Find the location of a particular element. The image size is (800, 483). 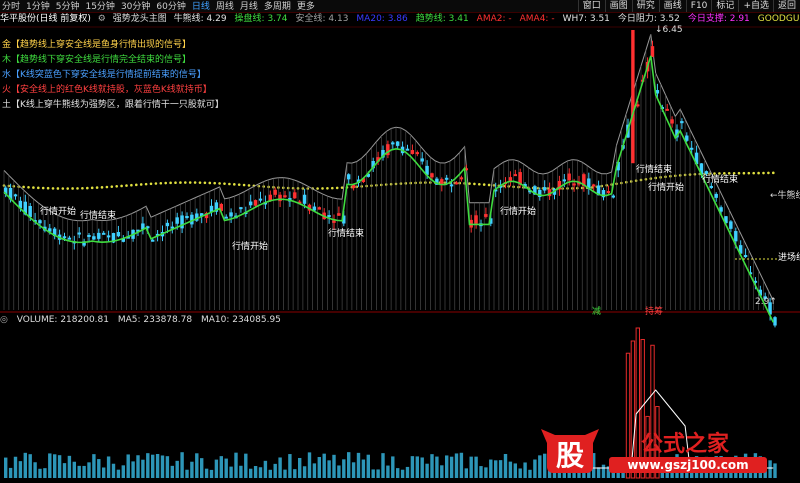

high-price-label: ↓6.45 is located at coordinates (669, 30).